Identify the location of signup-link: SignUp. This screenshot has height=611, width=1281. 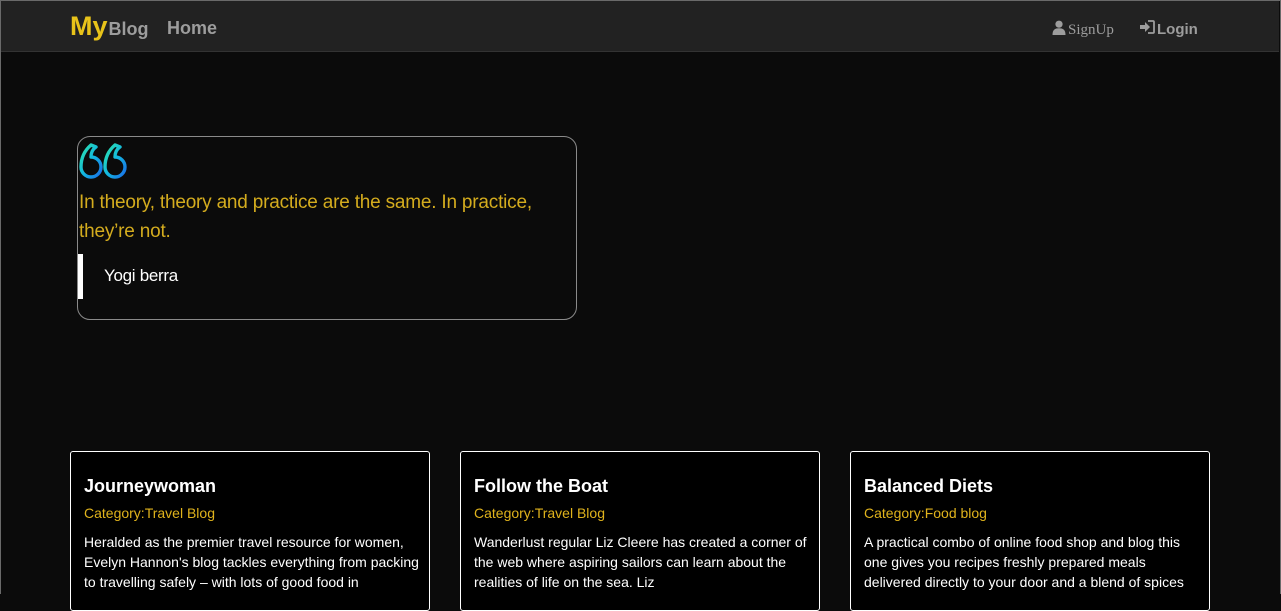
(1083, 30).